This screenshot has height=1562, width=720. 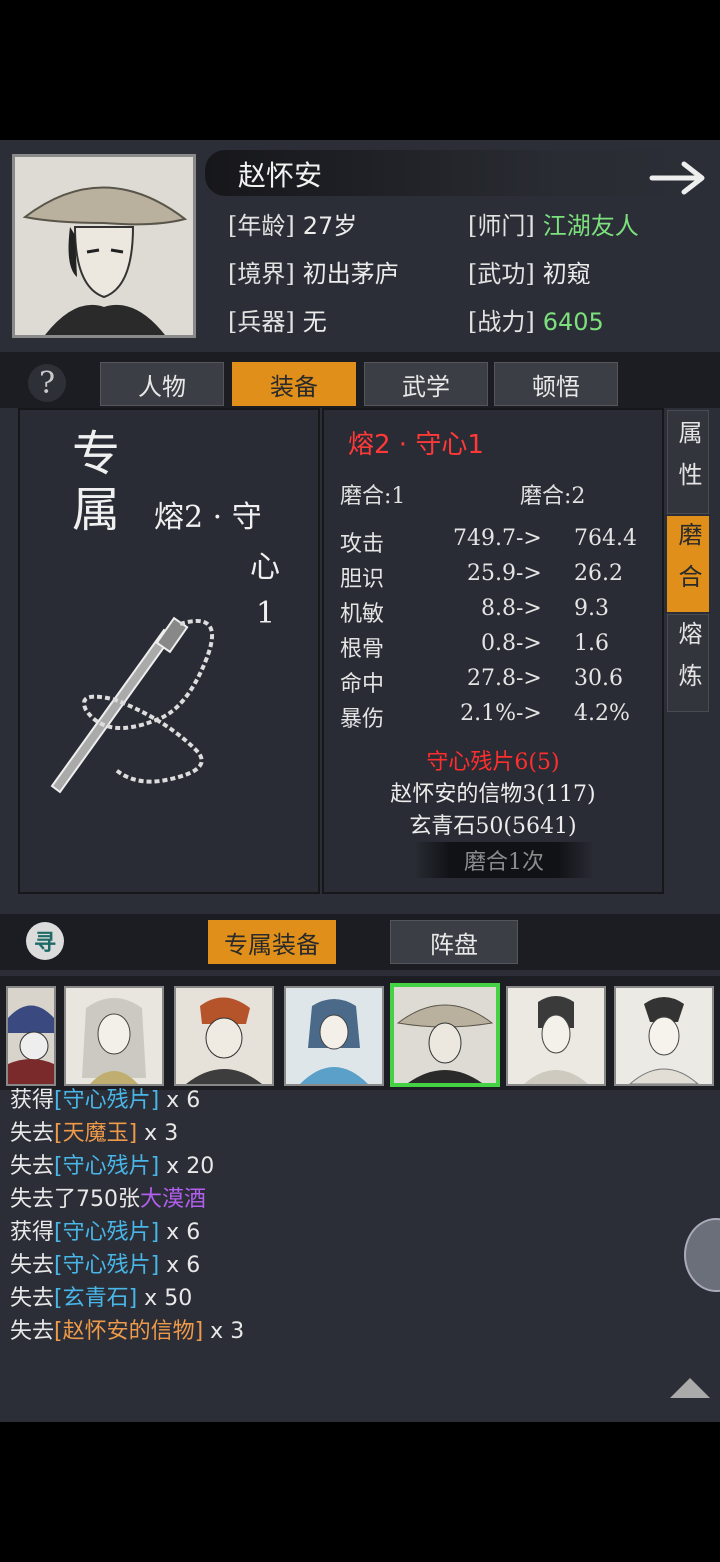 I want to click on log-line: 失去[玄青石] x 50, so click(x=101, y=1298).